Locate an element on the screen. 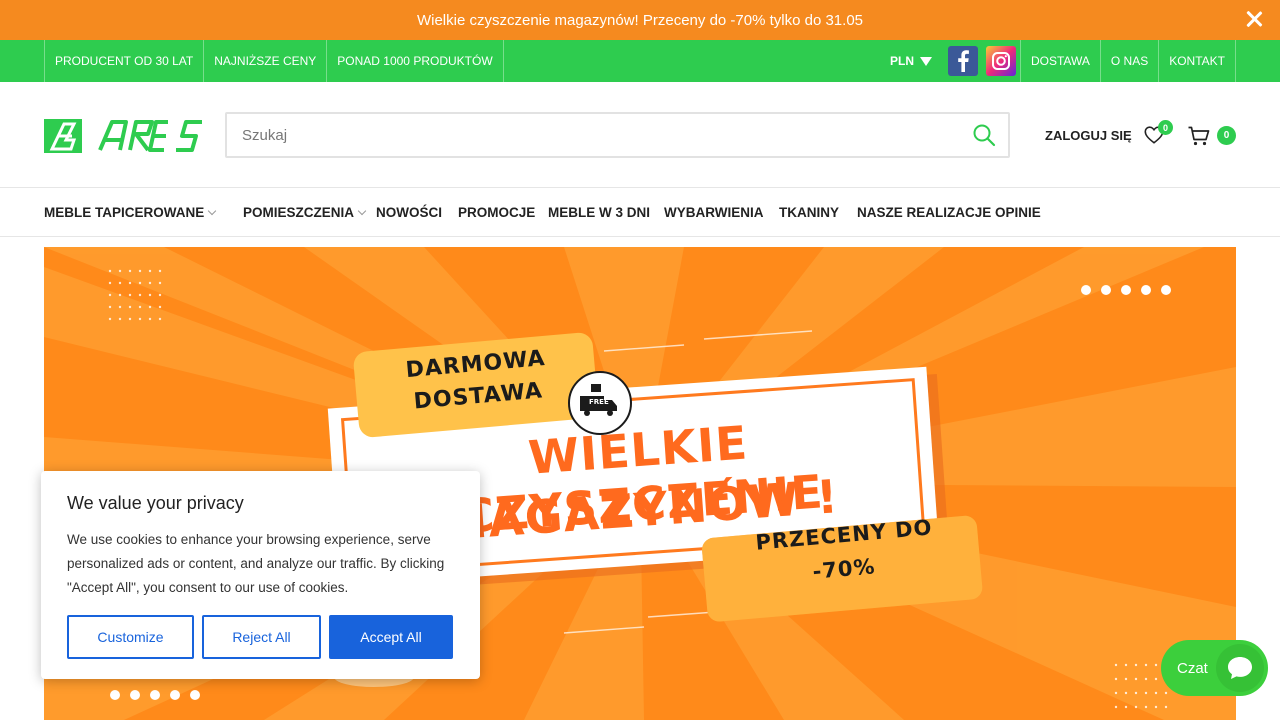 The image size is (1280, 720). nav-item-fabrics: TKANINY is located at coordinates (809, 212).